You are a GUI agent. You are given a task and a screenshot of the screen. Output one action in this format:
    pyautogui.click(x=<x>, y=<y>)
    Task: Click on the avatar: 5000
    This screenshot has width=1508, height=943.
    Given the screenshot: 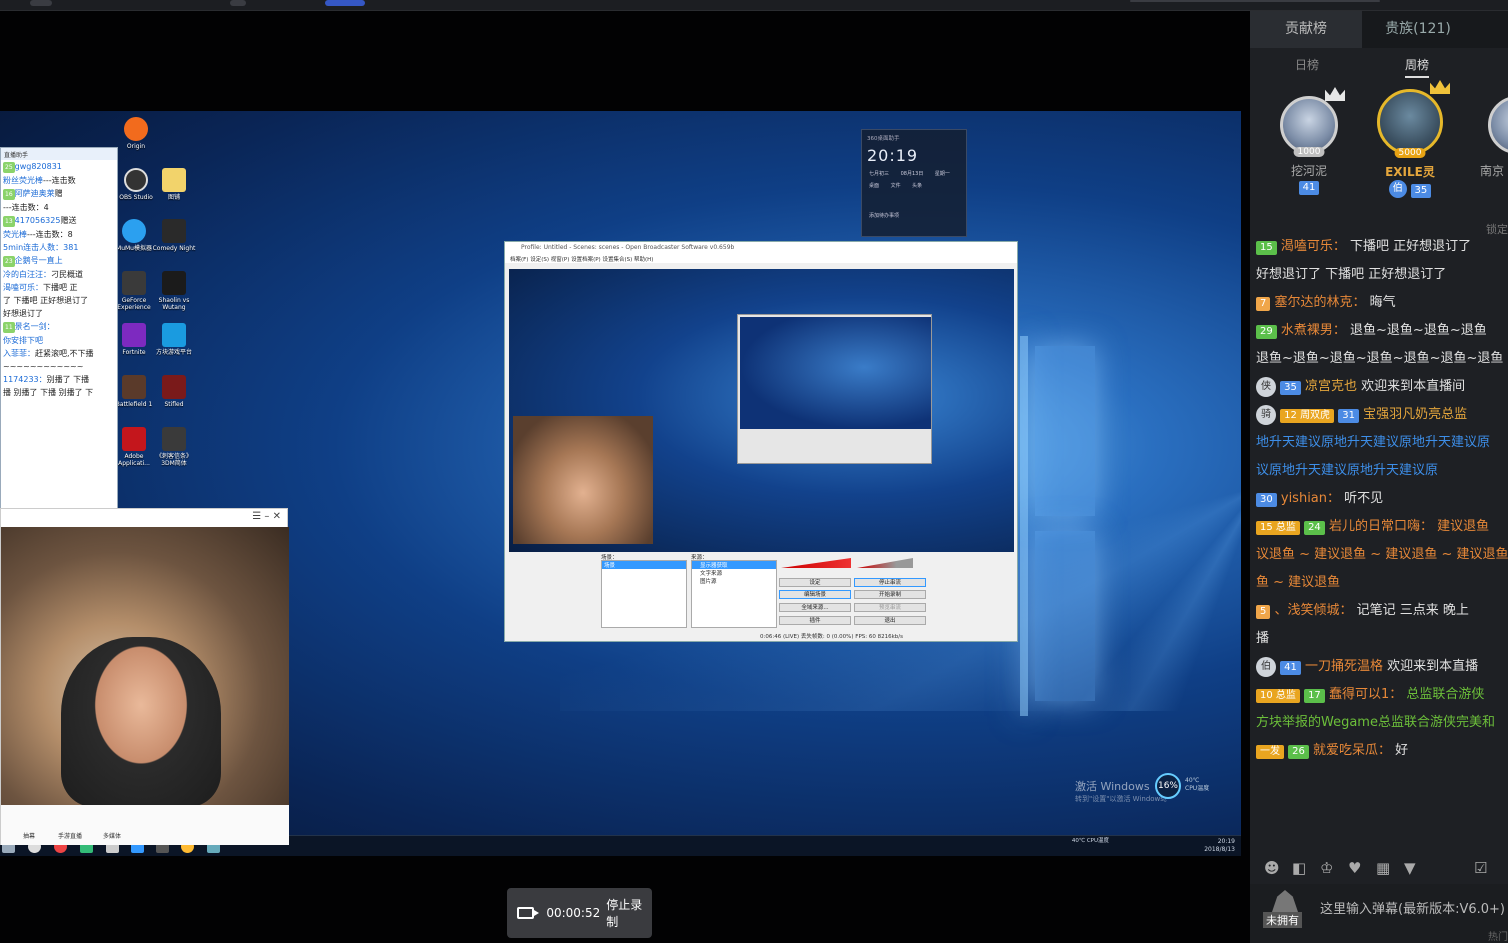 What is the action you would take?
    pyautogui.click(x=1413, y=119)
    